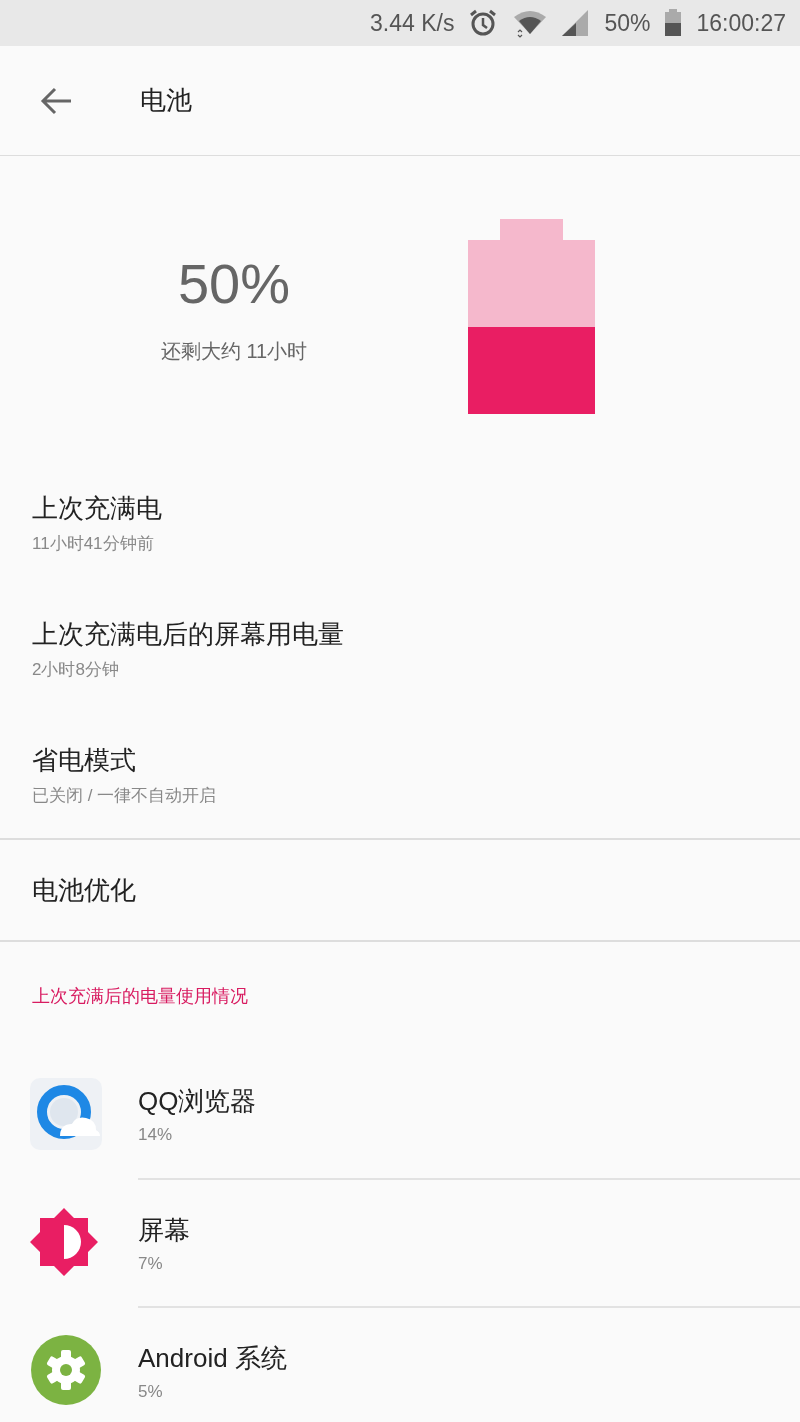 Image resolution: width=800 pixels, height=1422 pixels. What do you see at coordinates (155, 1134) in the screenshot?
I see `usage-percent: 14%` at bounding box center [155, 1134].